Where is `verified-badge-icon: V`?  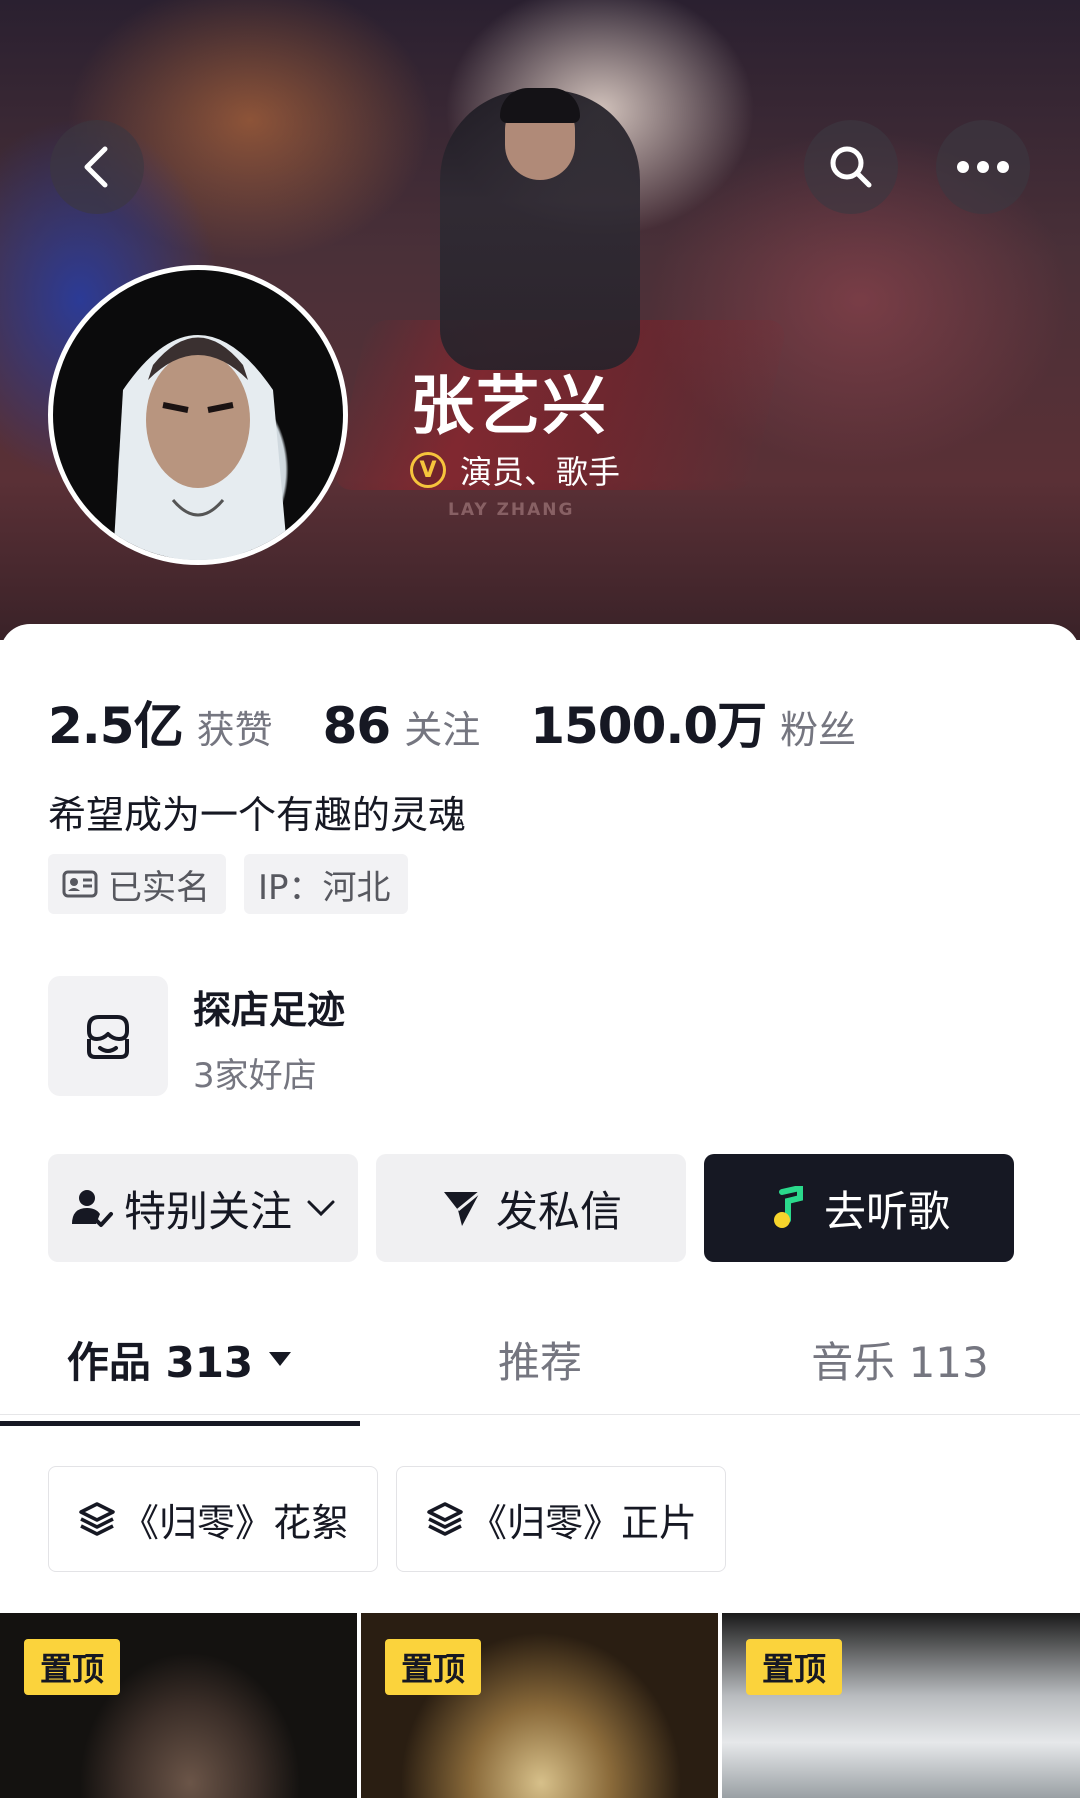
verified-badge-icon: V is located at coordinates (428, 470).